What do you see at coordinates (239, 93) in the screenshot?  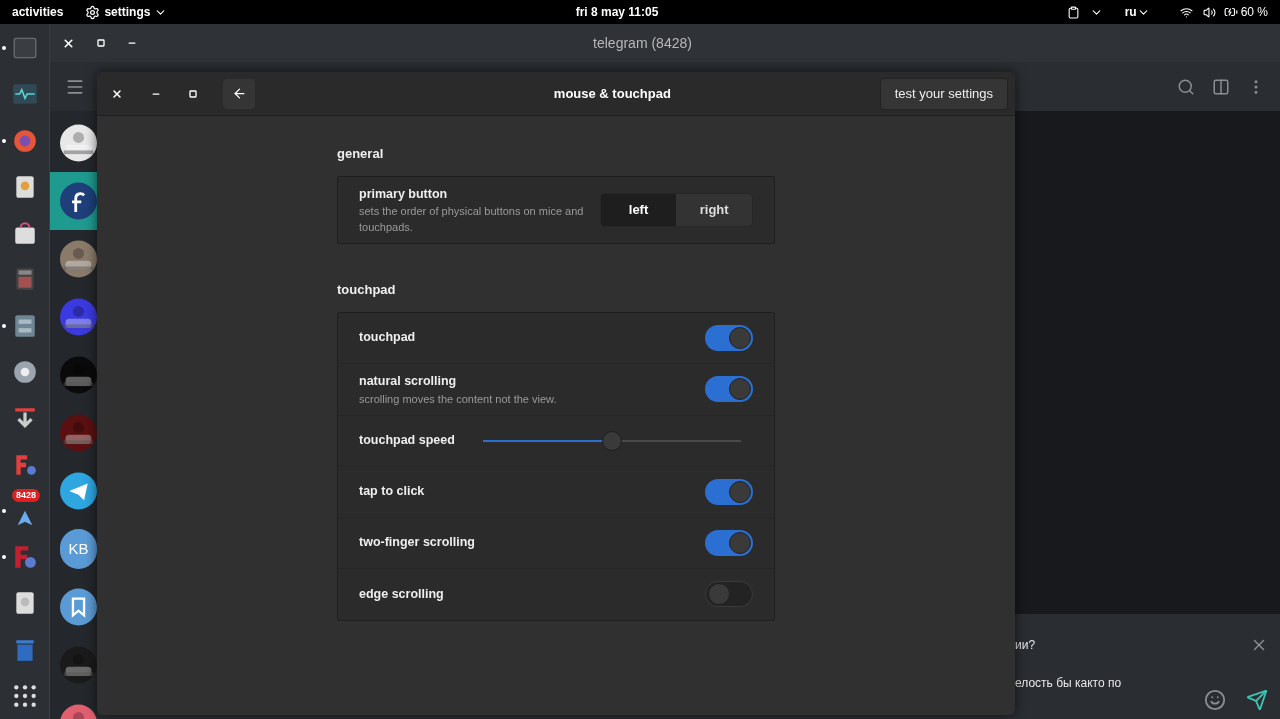 I see `back-button` at bounding box center [239, 93].